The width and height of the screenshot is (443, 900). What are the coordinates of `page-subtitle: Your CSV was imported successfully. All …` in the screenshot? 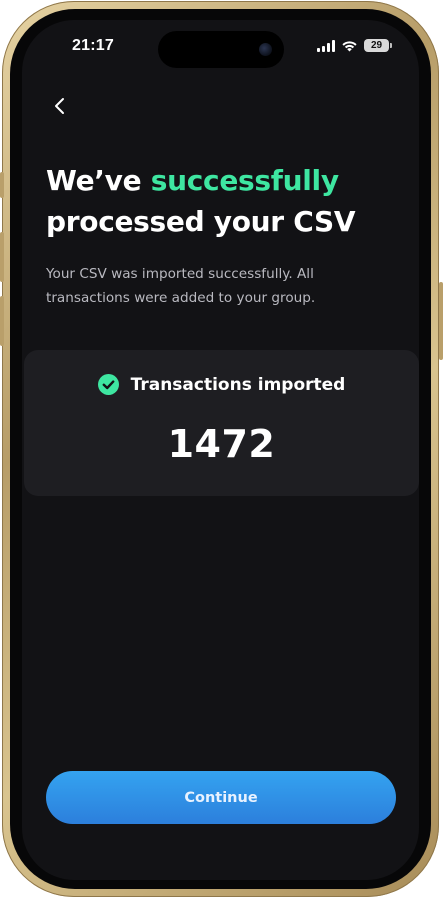 It's located at (181, 286).